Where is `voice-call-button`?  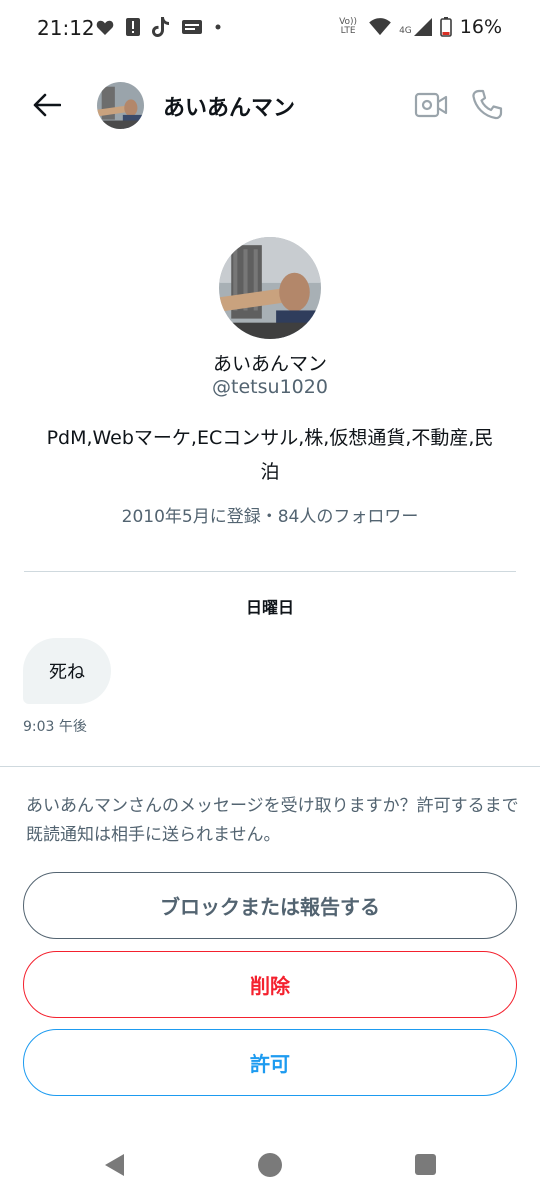 voice-call-button is located at coordinates (487, 105).